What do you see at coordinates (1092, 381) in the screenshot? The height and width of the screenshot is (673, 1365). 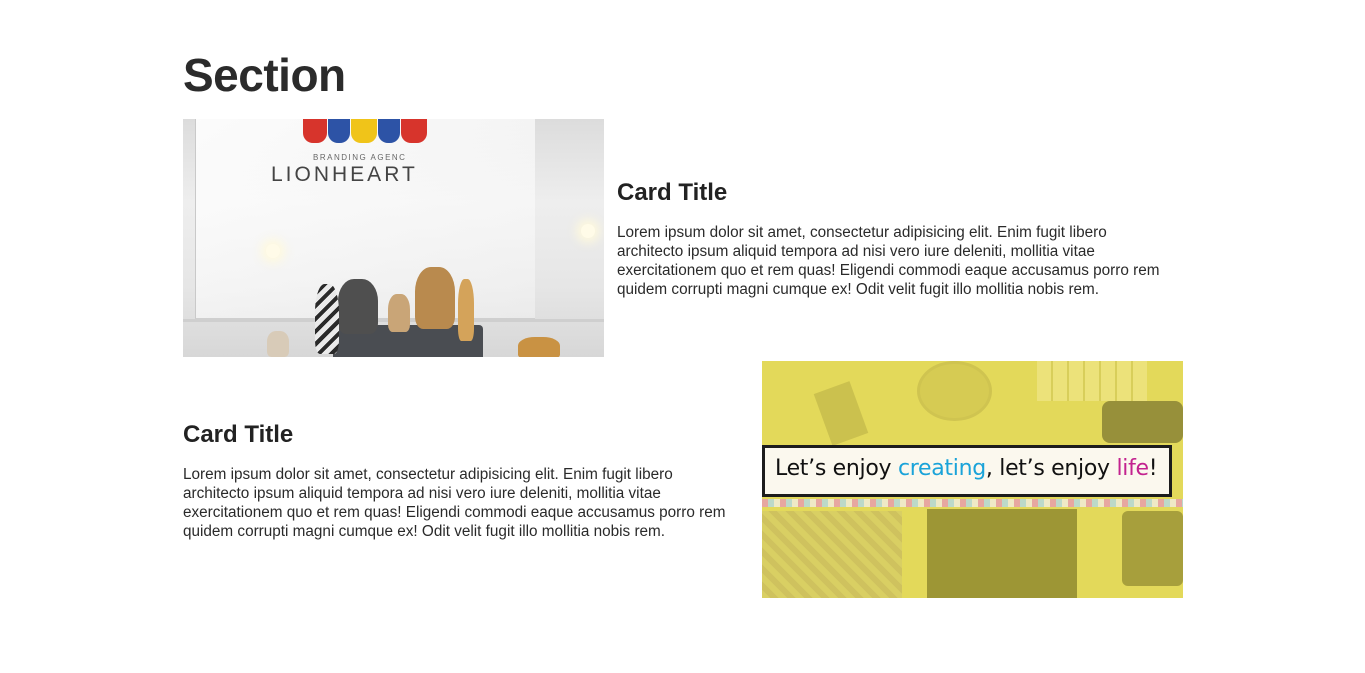 I see `keyboard-shape` at bounding box center [1092, 381].